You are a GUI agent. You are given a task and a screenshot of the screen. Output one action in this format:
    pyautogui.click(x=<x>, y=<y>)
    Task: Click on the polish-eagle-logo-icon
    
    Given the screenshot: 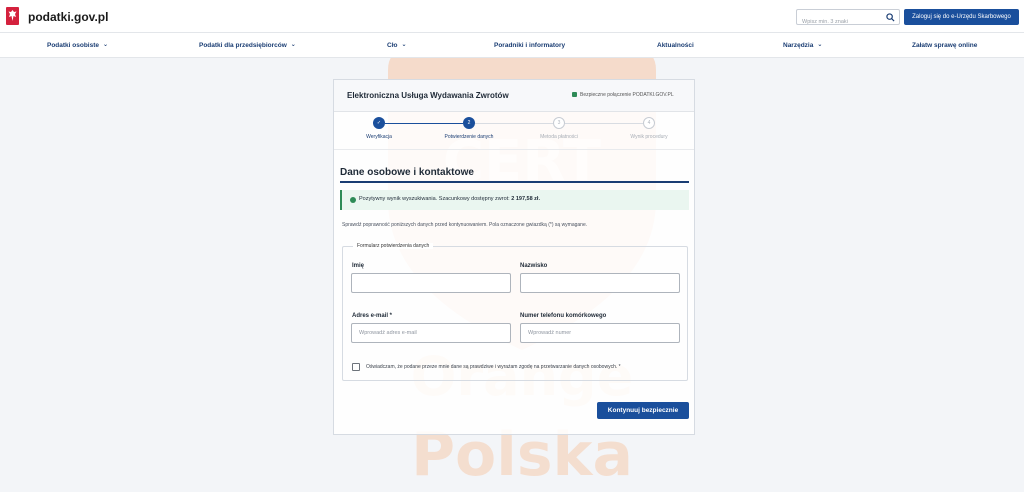 What is the action you would take?
    pyautogui.click(x=12, y=16)
    